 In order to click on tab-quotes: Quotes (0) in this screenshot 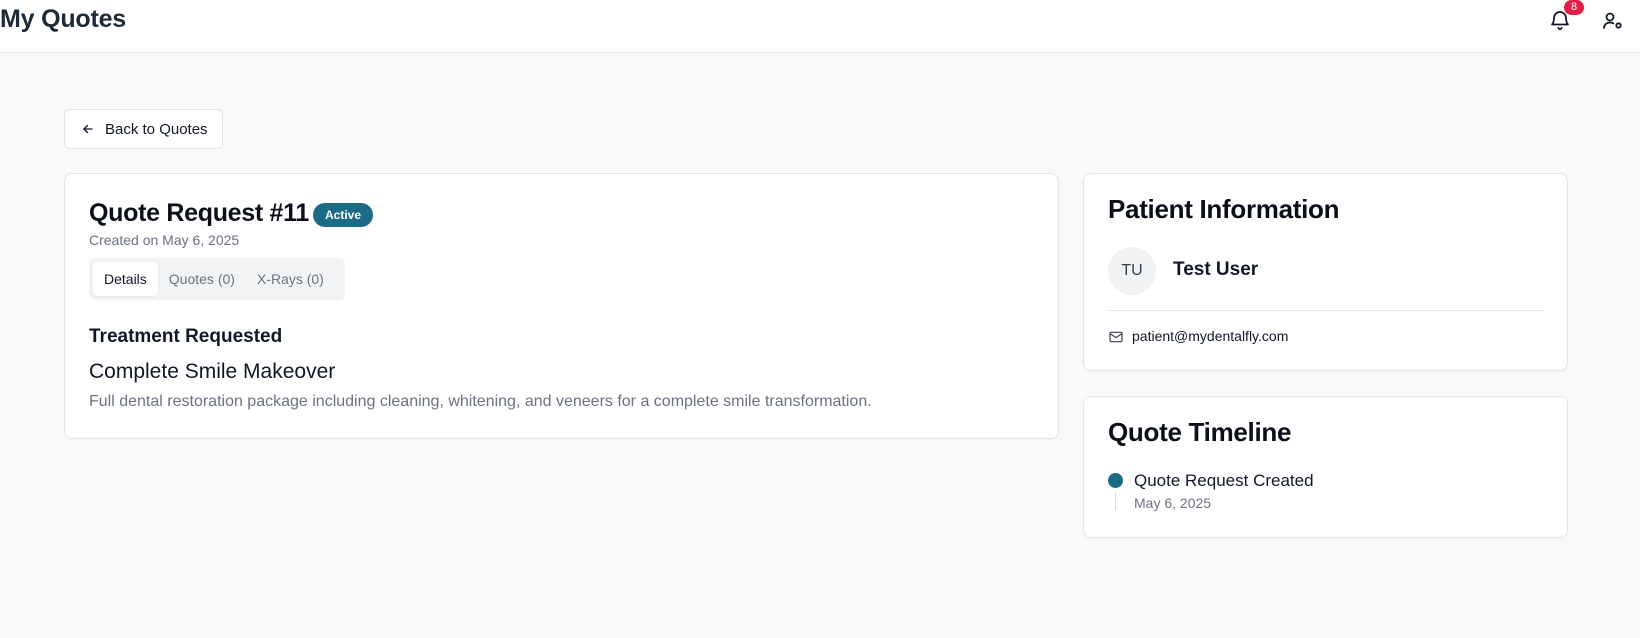, I will do `click(202, 279)`.